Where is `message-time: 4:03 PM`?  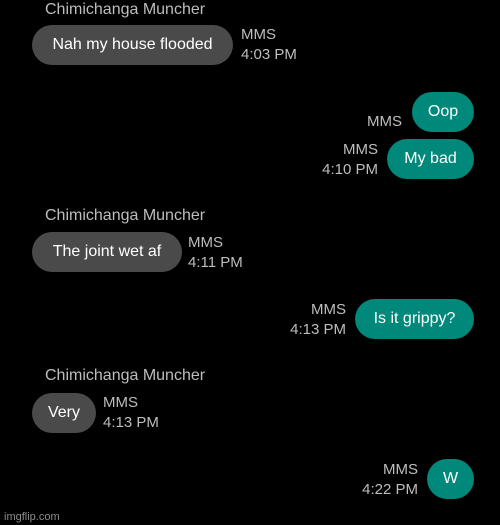 message-time: 4:03 PM is located at coordinates (269, 54).